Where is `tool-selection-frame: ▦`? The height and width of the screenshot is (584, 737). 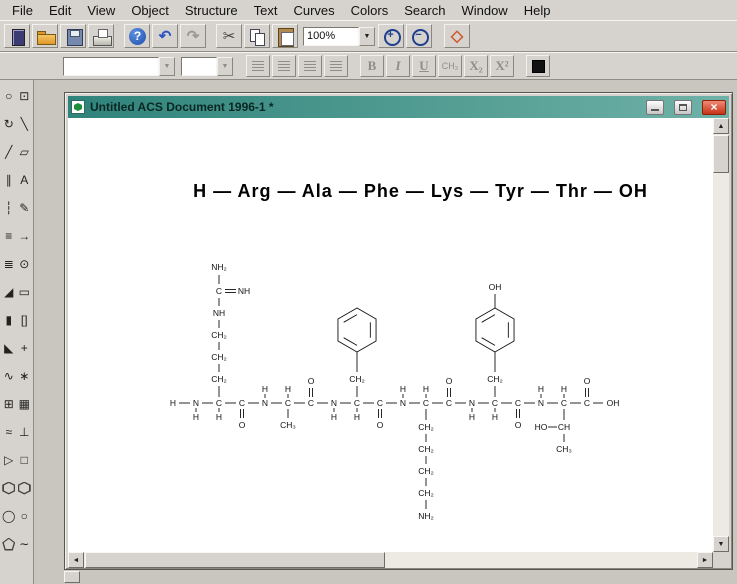 tool-selection-frame: ▦ is located at coordinates (25, 404).